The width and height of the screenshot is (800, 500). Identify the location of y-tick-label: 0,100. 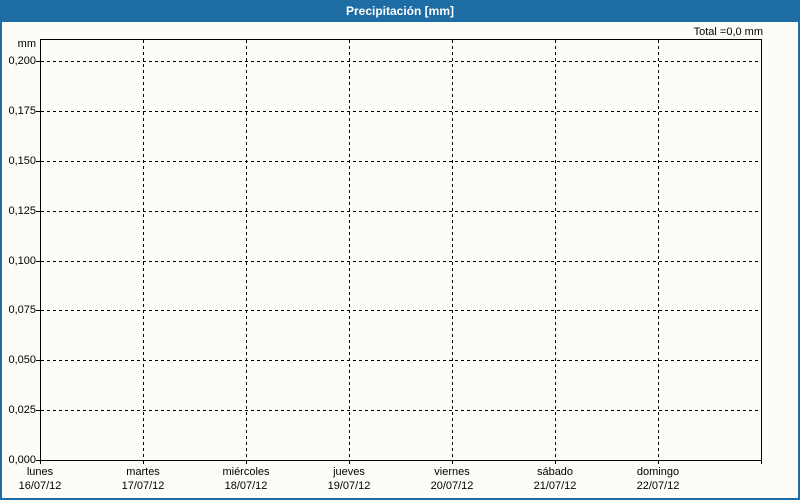
(22, 261).